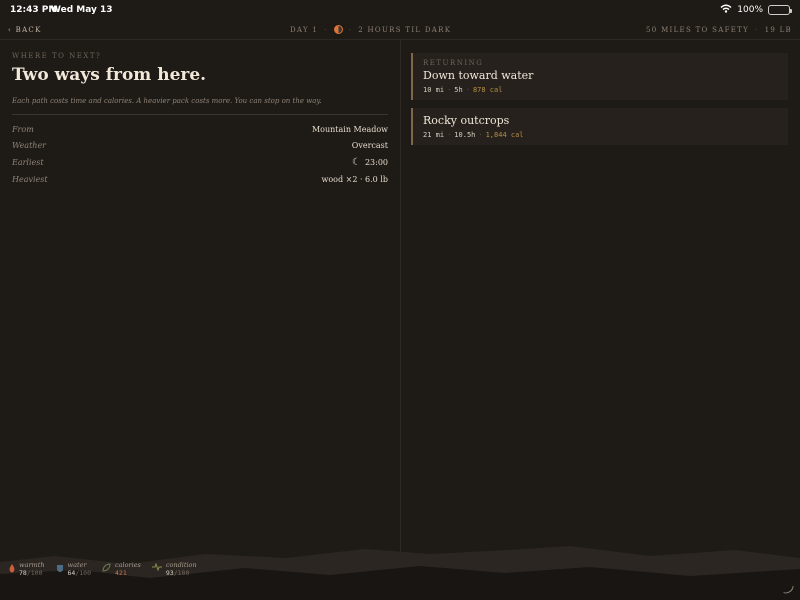 Image resolution: width=800 pixels, height=600 pixels. Describe the element at coordinates (106, 568) in the screenshot. I see `leaf-icon` at that location.